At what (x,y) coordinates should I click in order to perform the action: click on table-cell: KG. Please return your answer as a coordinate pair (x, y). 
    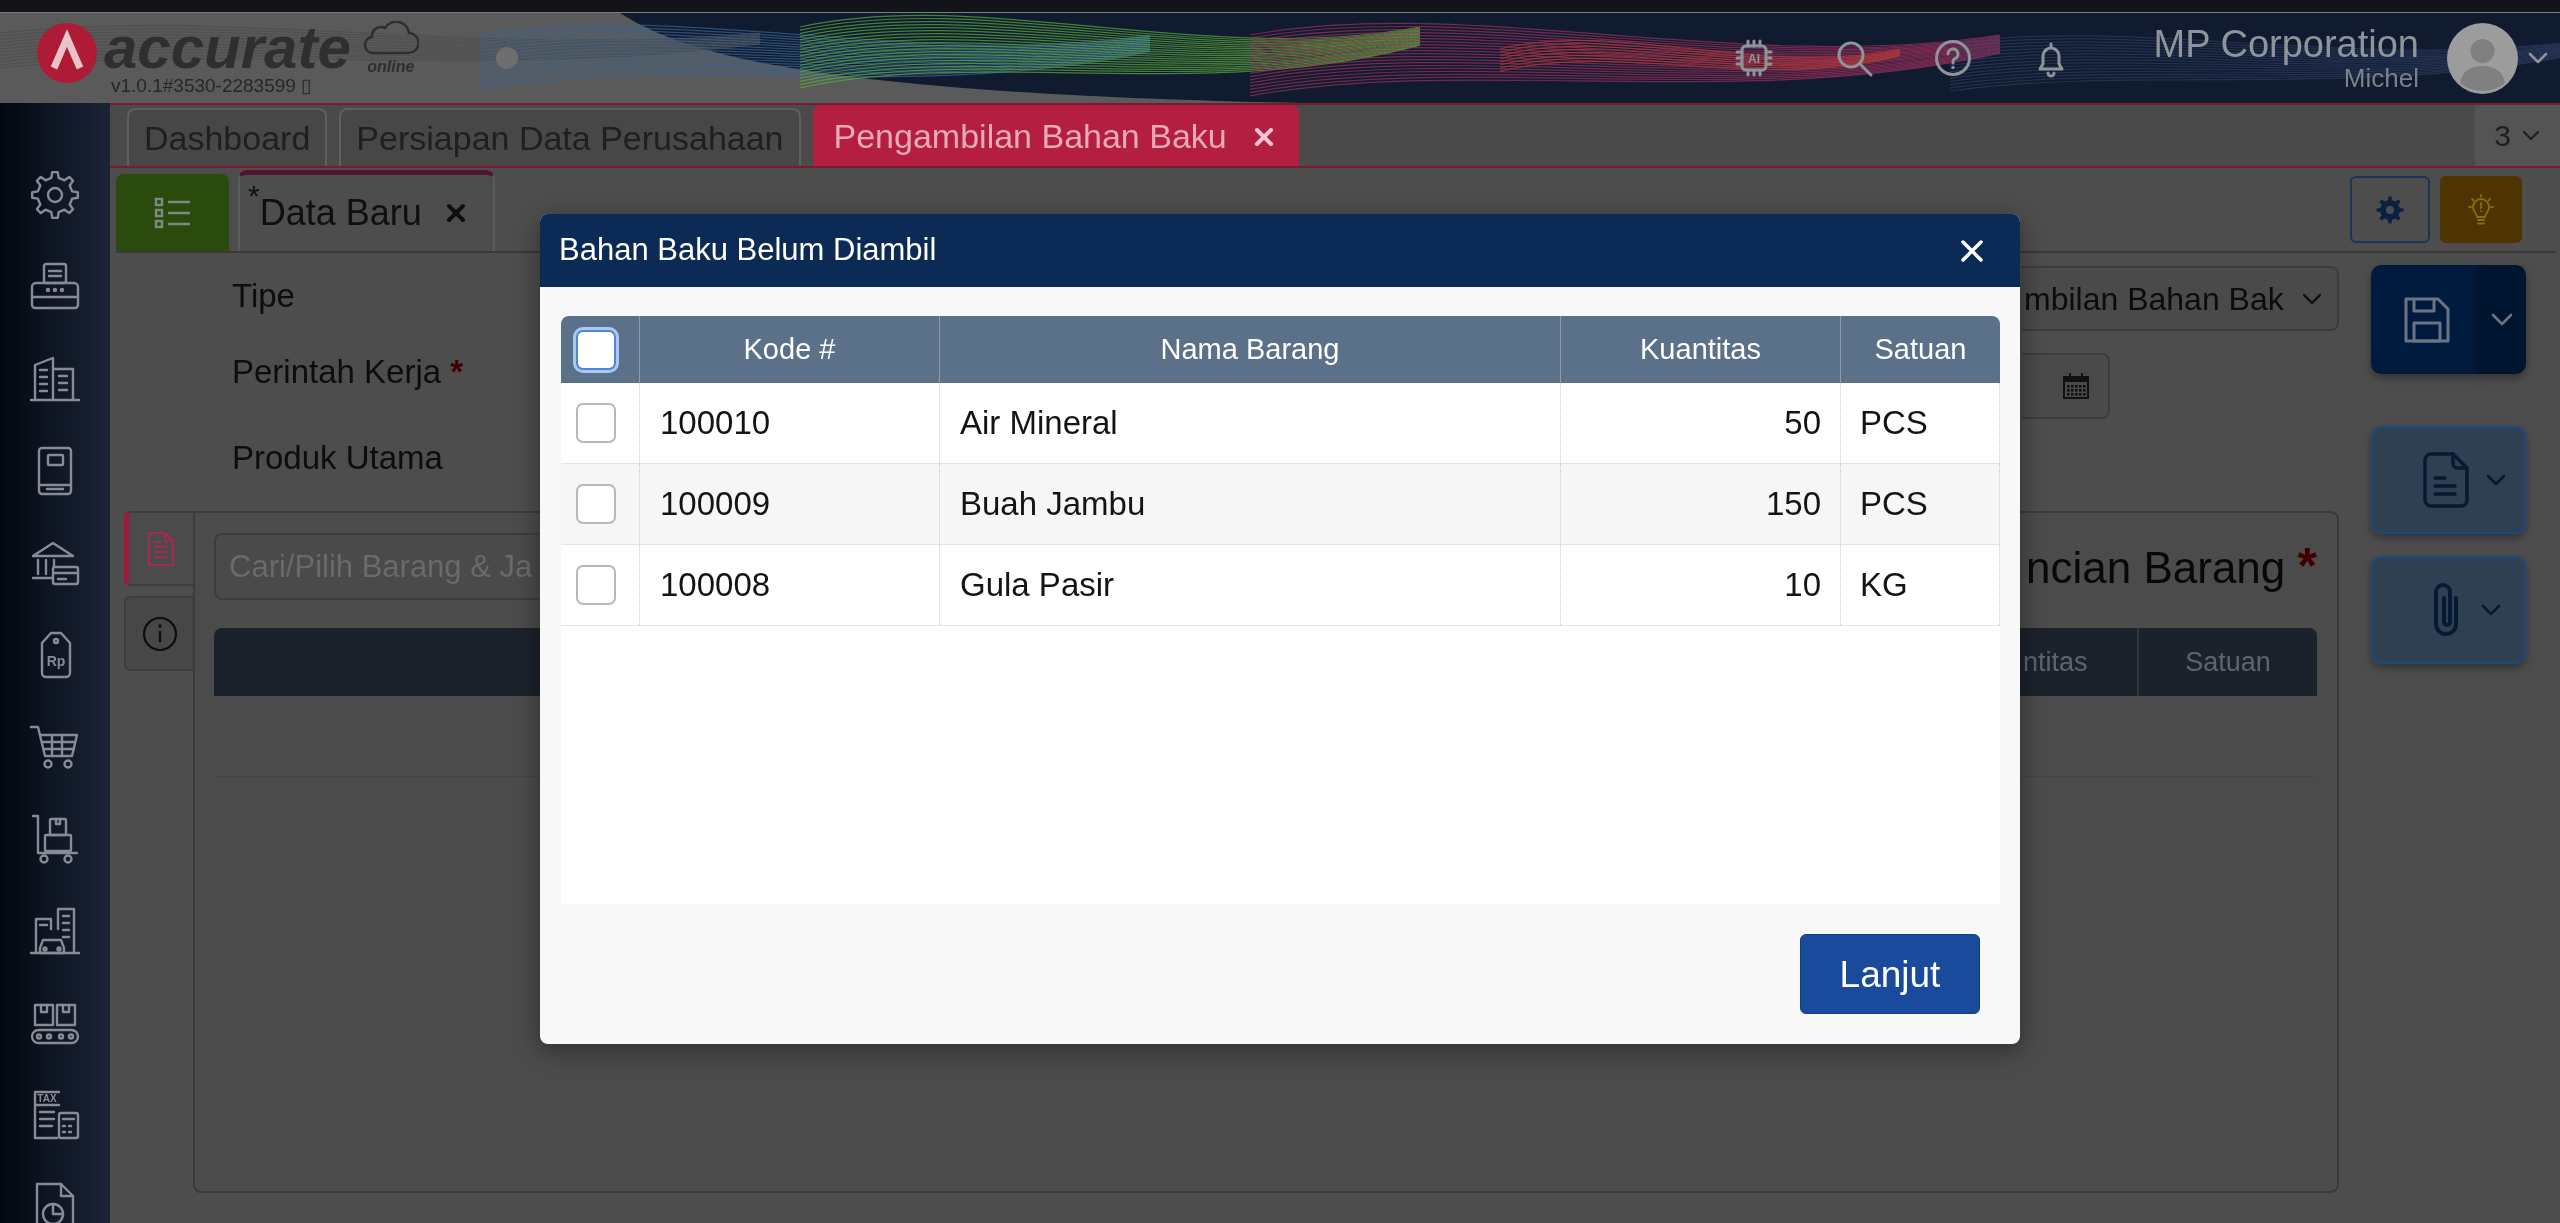
    Looking at the image, I should click on (1920, 585).